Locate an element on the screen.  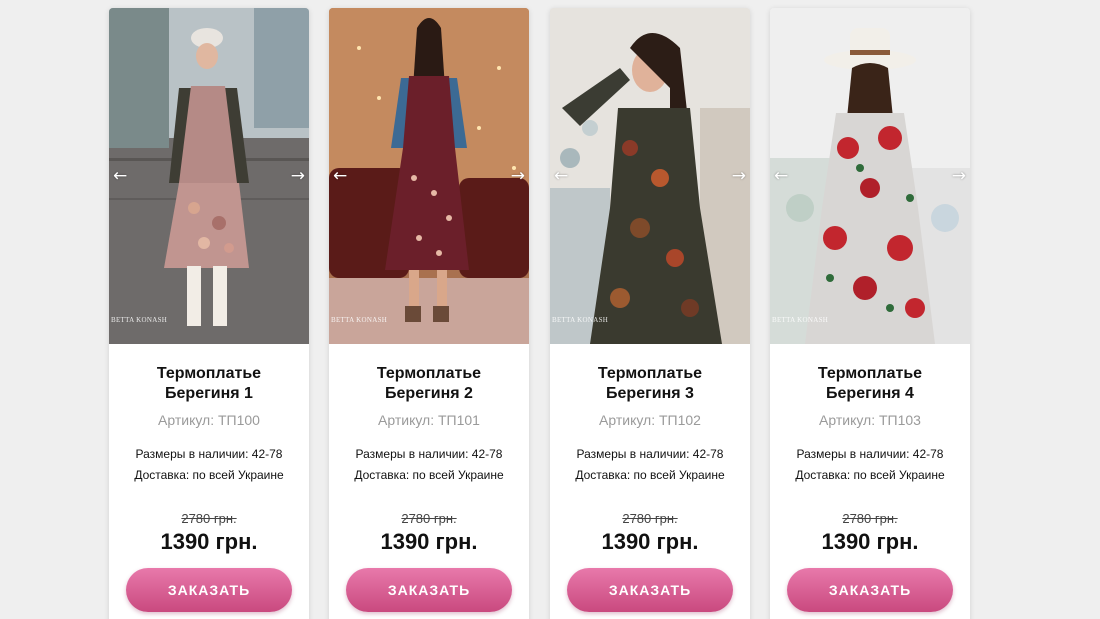
product-title-line2: Берегиня 2 is located at coordinates (429, 393).